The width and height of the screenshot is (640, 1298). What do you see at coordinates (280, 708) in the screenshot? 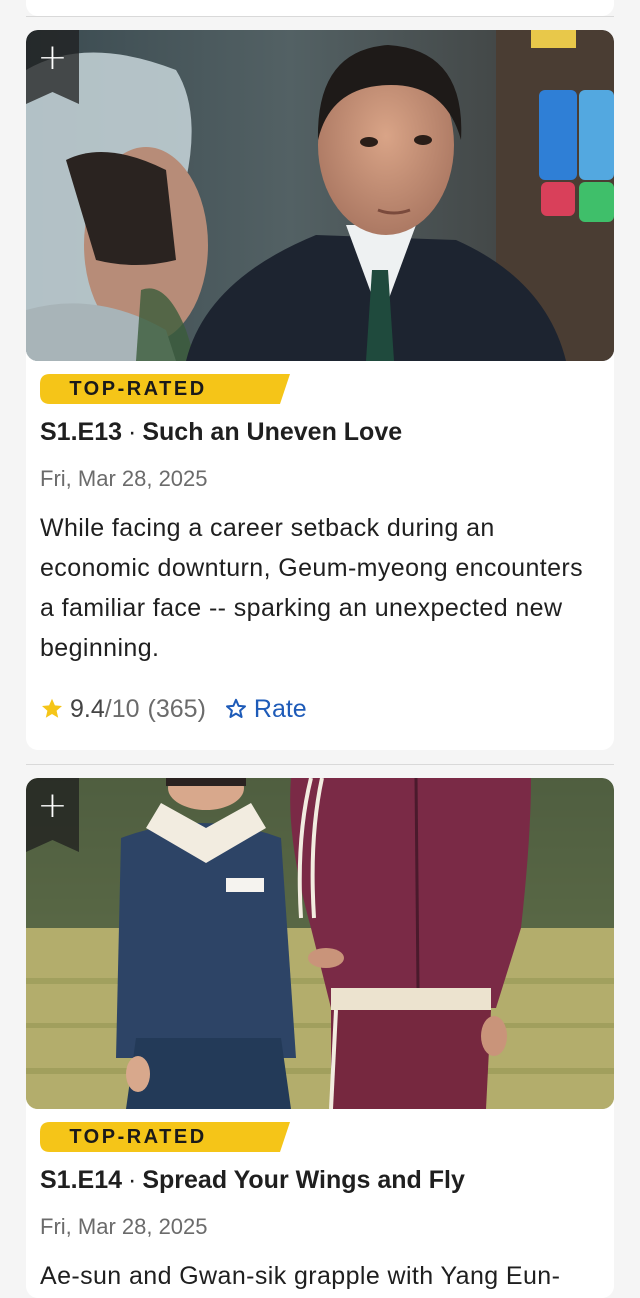
I see `rate-label: Rate` at bounding box center [280, 708].